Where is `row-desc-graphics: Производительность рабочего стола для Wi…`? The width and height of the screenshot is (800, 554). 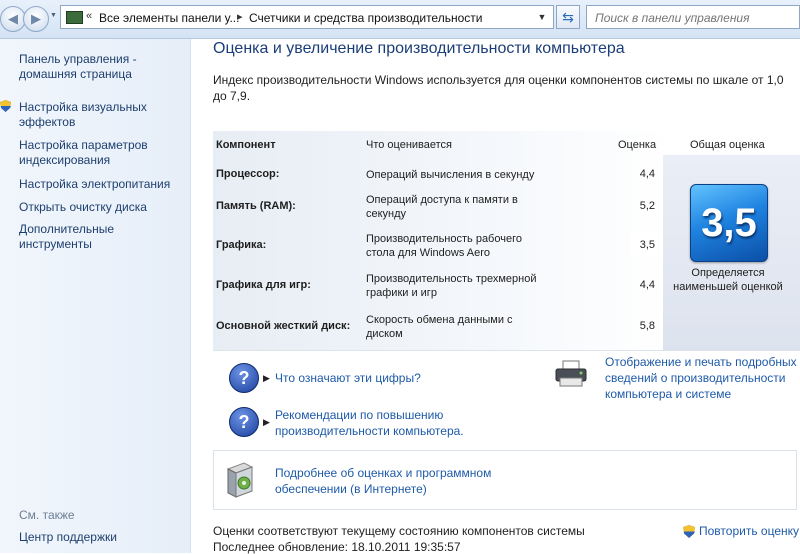 row-desc-graphics: Производительность рабочего стола для Wi… is located at coordinates (444, 246).